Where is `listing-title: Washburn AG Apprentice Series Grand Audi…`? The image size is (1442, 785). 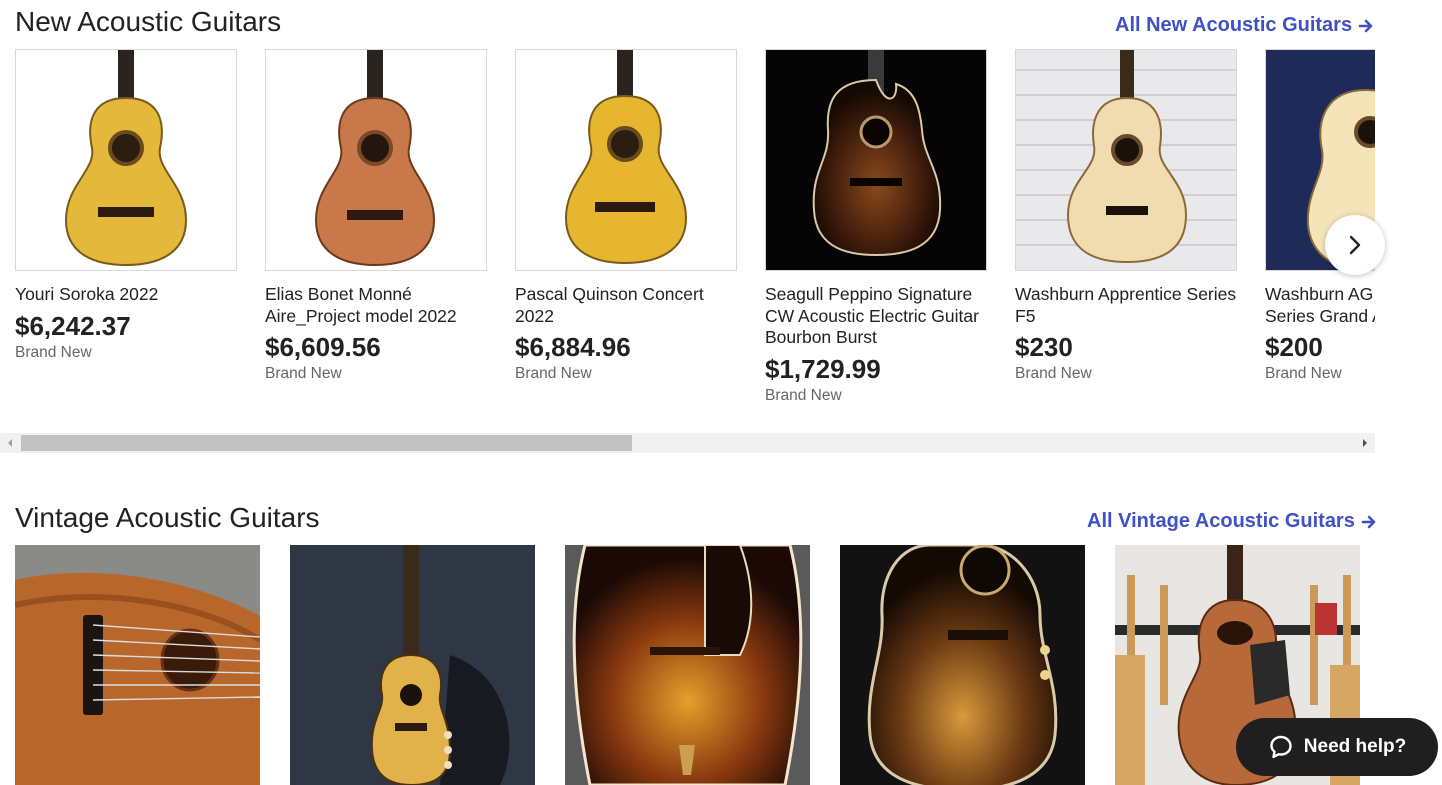
listing-title: Washburn AG Apprentice Series Grand Audi… is located at coordinates (1320, 305).